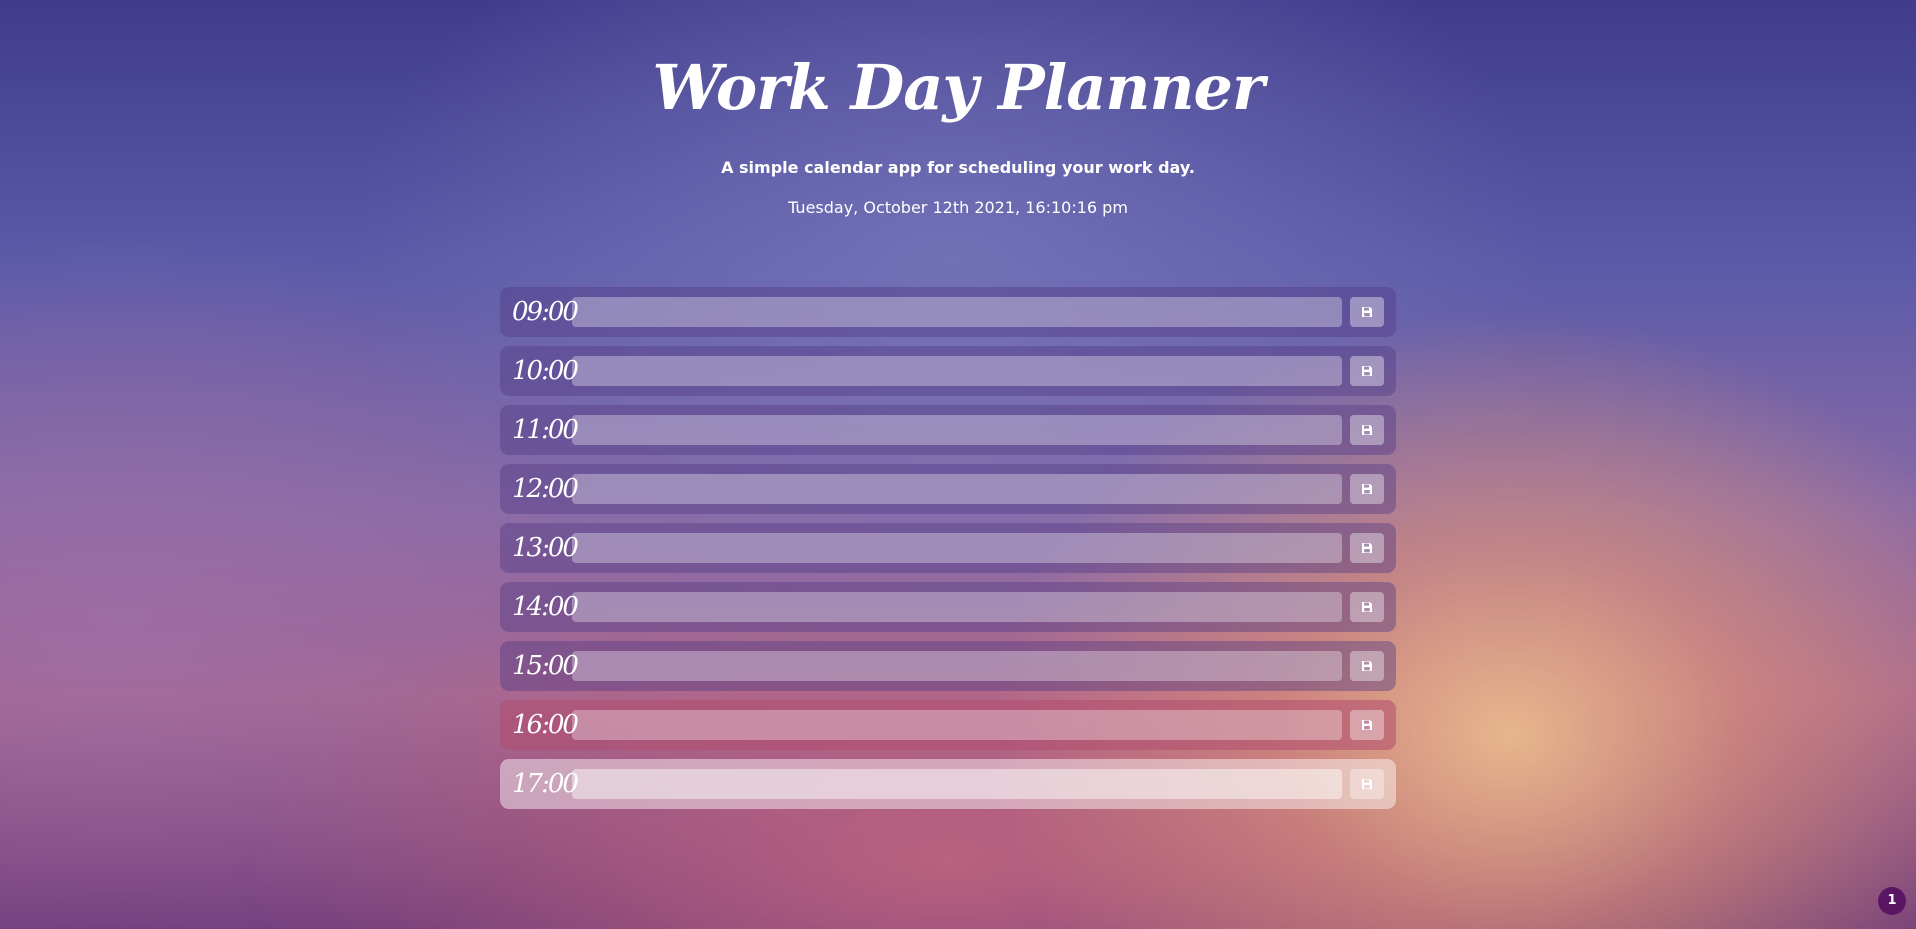 This screenshot has width=1916, height=929. What do you see at coordinates (545, 725) in the screenshot?
I see `hour-label: 16:00` at bounding box center [545, 725].